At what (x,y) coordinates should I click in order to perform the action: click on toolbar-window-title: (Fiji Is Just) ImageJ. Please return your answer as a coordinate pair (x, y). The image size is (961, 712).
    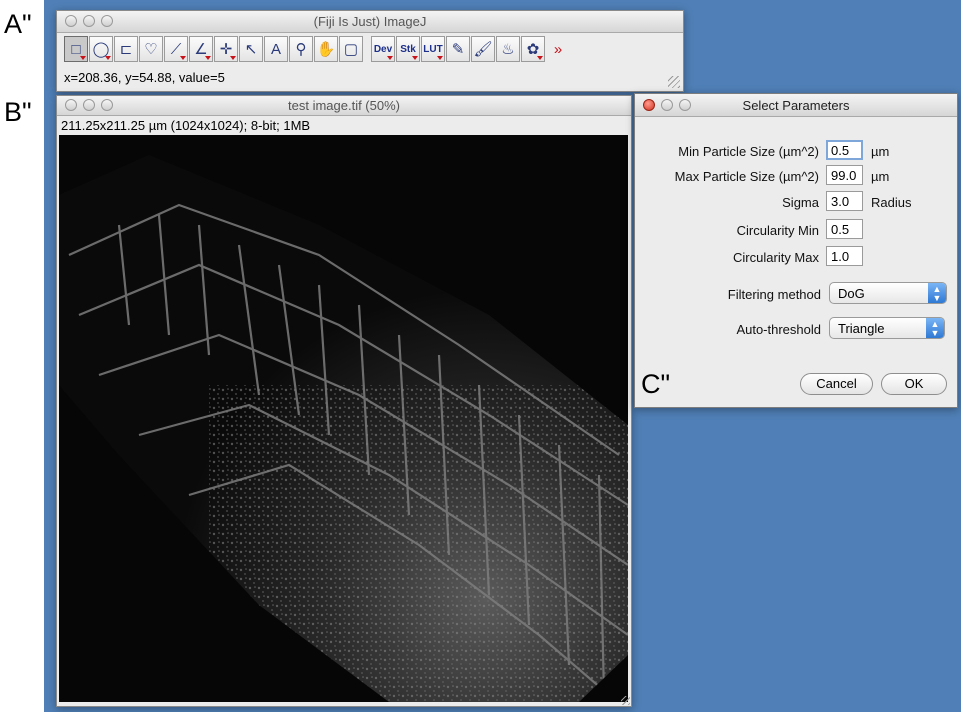
    Looking at the image, I should click on (370, 21).